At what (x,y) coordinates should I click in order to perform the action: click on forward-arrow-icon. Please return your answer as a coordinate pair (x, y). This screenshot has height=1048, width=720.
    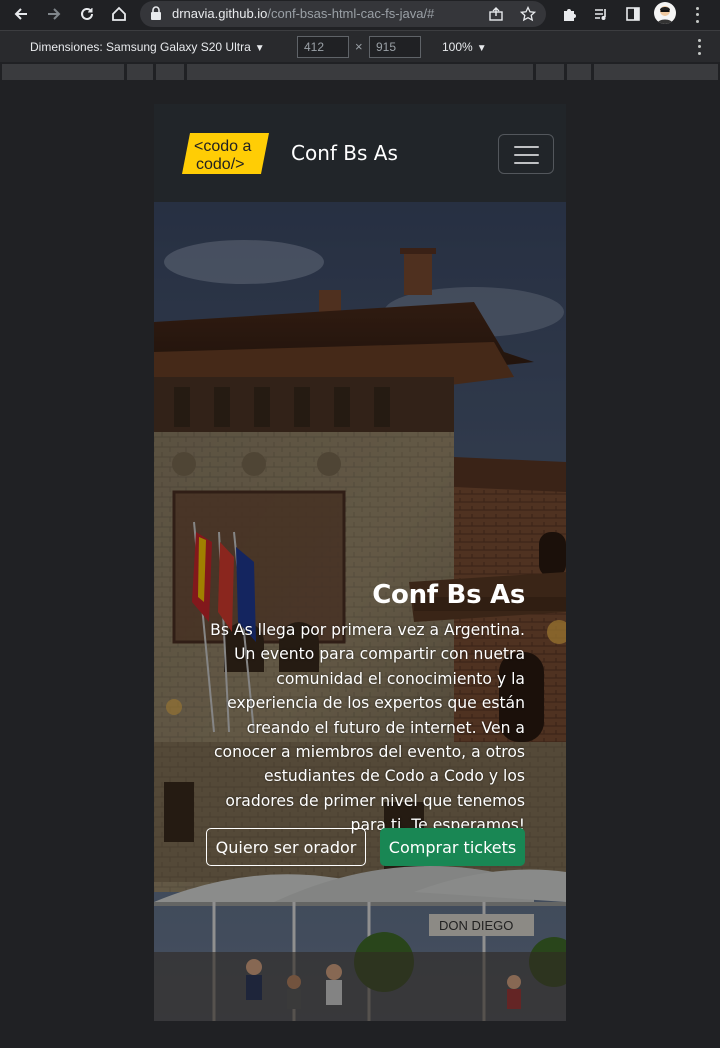
    Looking at the image, I should click on (54, 14).